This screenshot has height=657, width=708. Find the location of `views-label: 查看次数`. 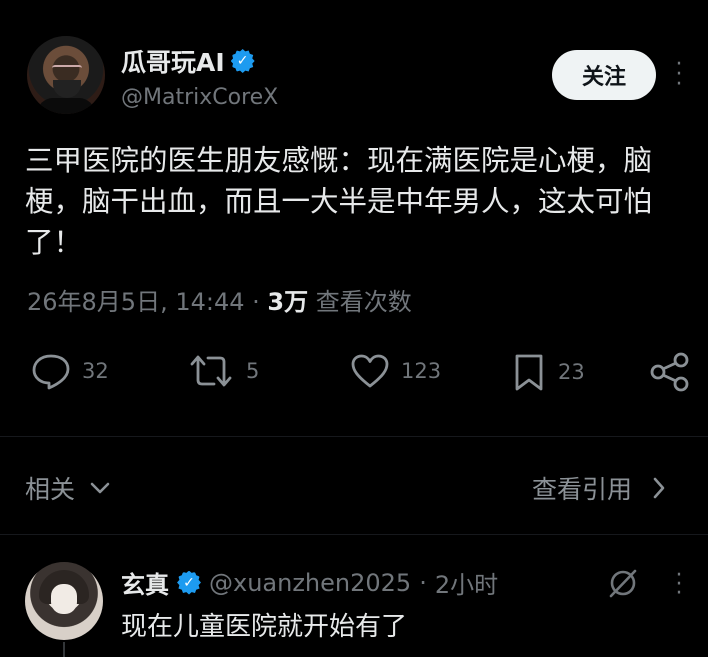

views-label: 查看次数 is located at coordinates (363, 302).